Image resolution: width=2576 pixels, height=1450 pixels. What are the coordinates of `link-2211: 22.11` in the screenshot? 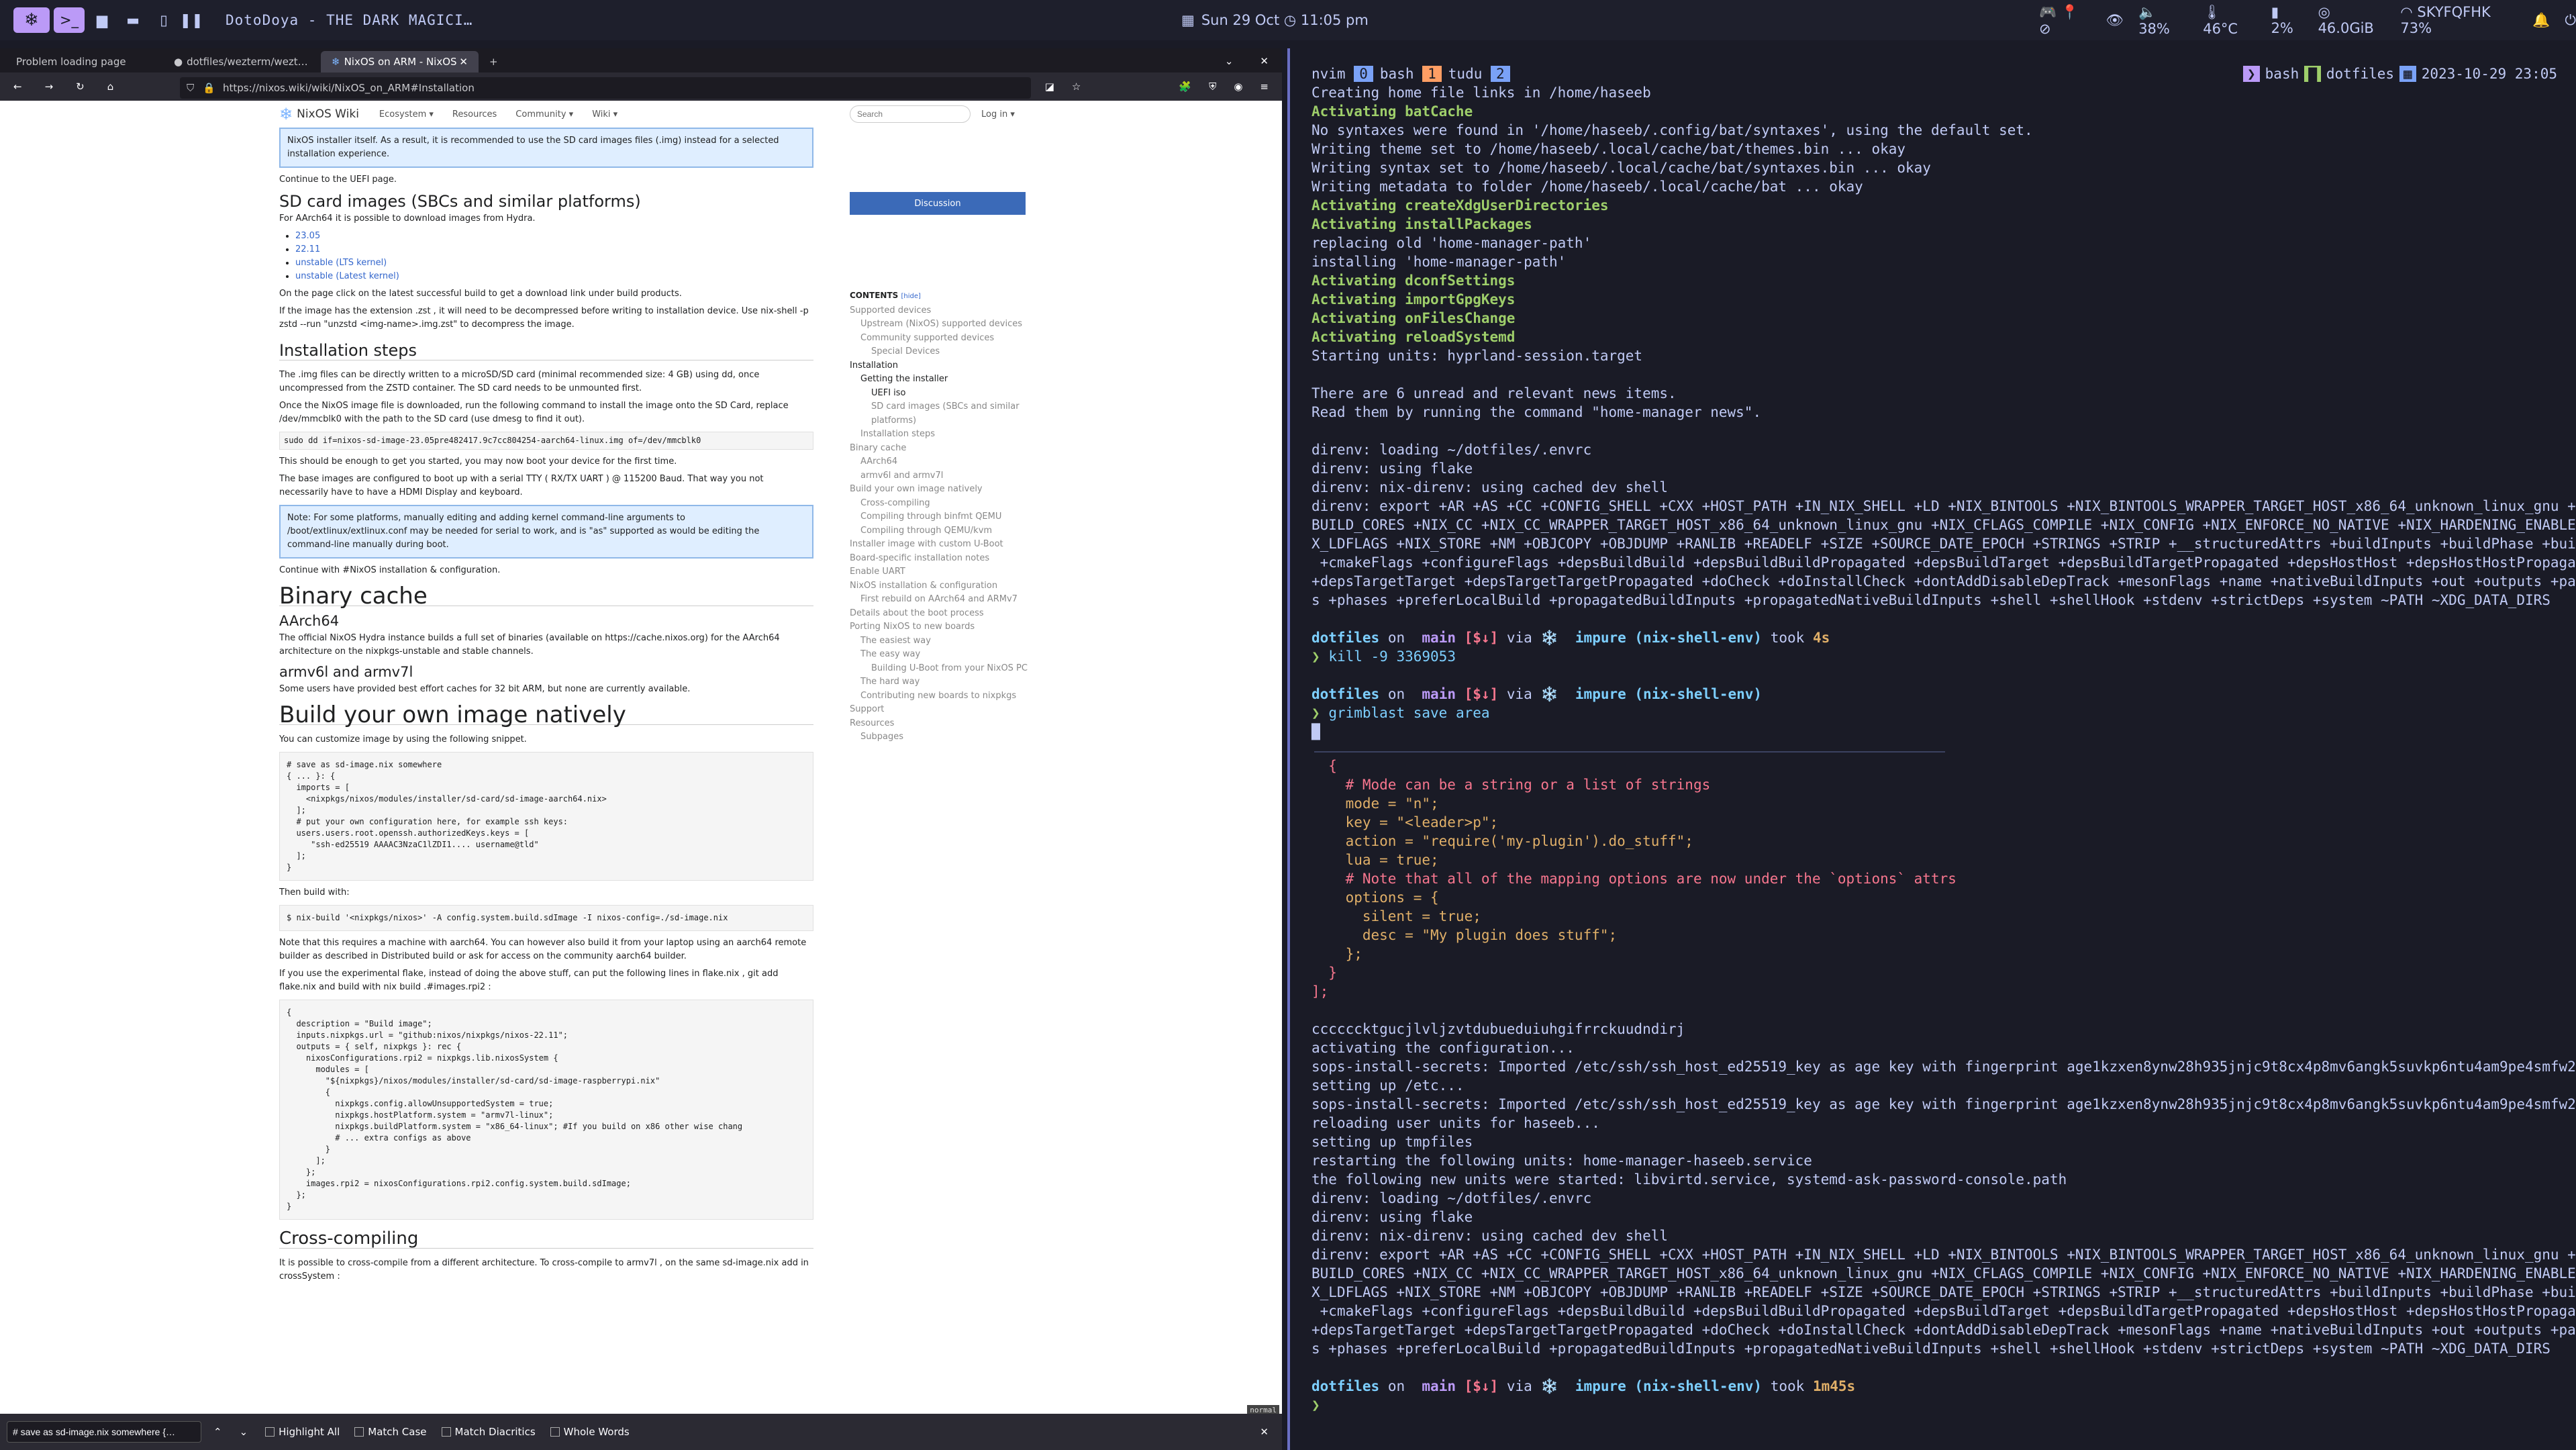 It's located at (307, 249).